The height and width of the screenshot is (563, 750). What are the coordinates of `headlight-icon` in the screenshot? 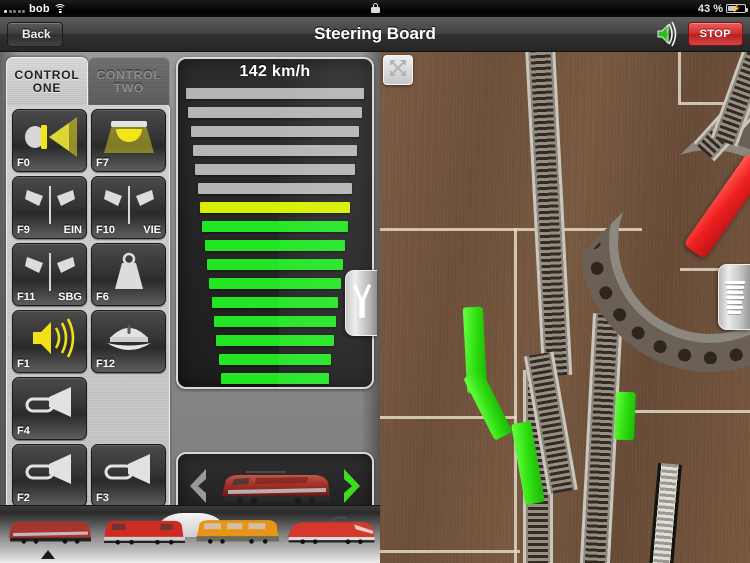 It's located at (49, 137).